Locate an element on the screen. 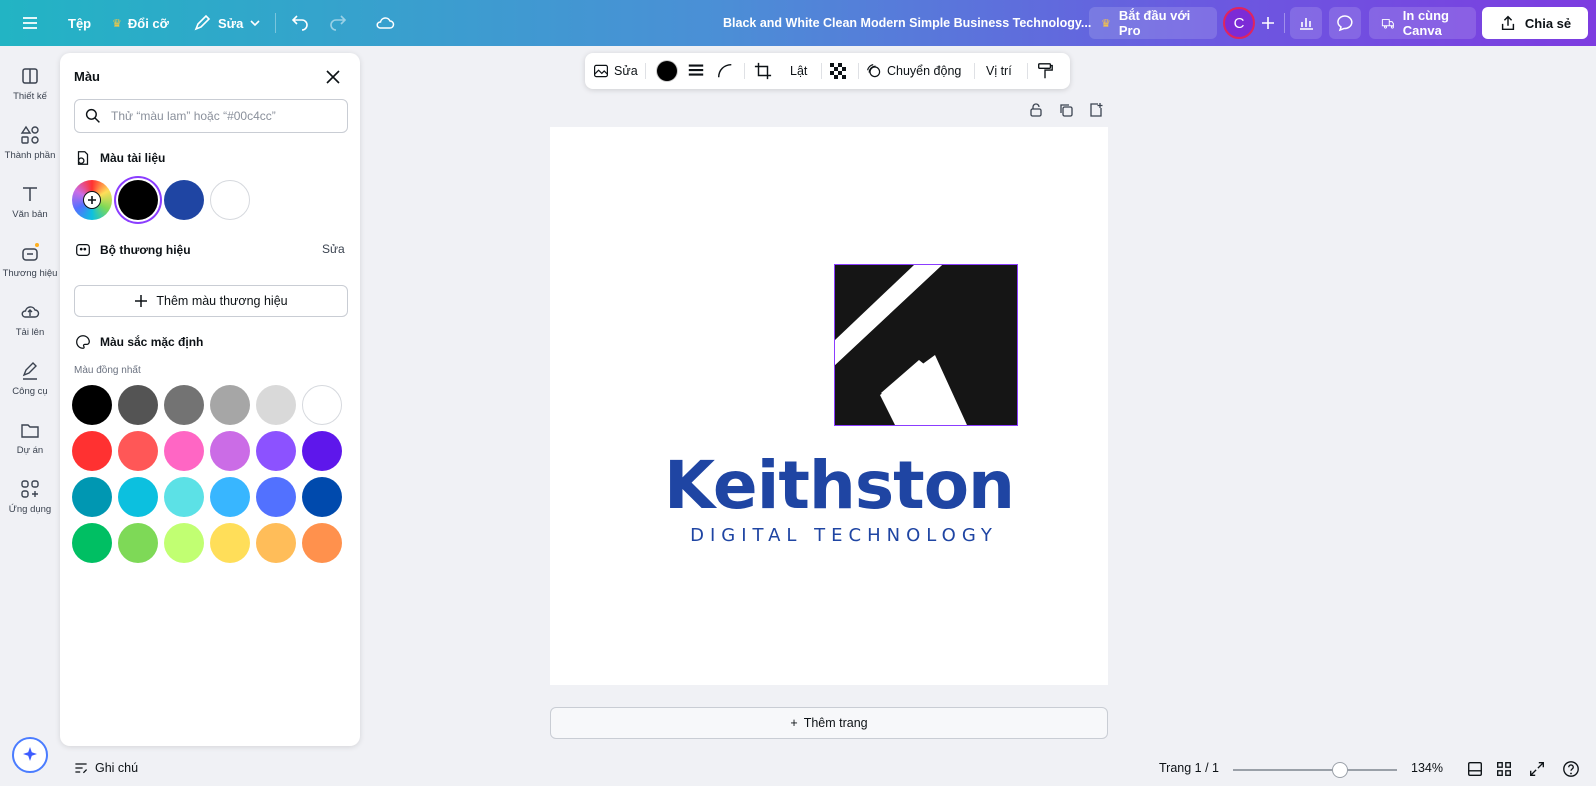 This screenshot has height=786, width=1596. start-pro-button: ♛ Bắt đầu với Pro is located at coordinates (1153, 23).